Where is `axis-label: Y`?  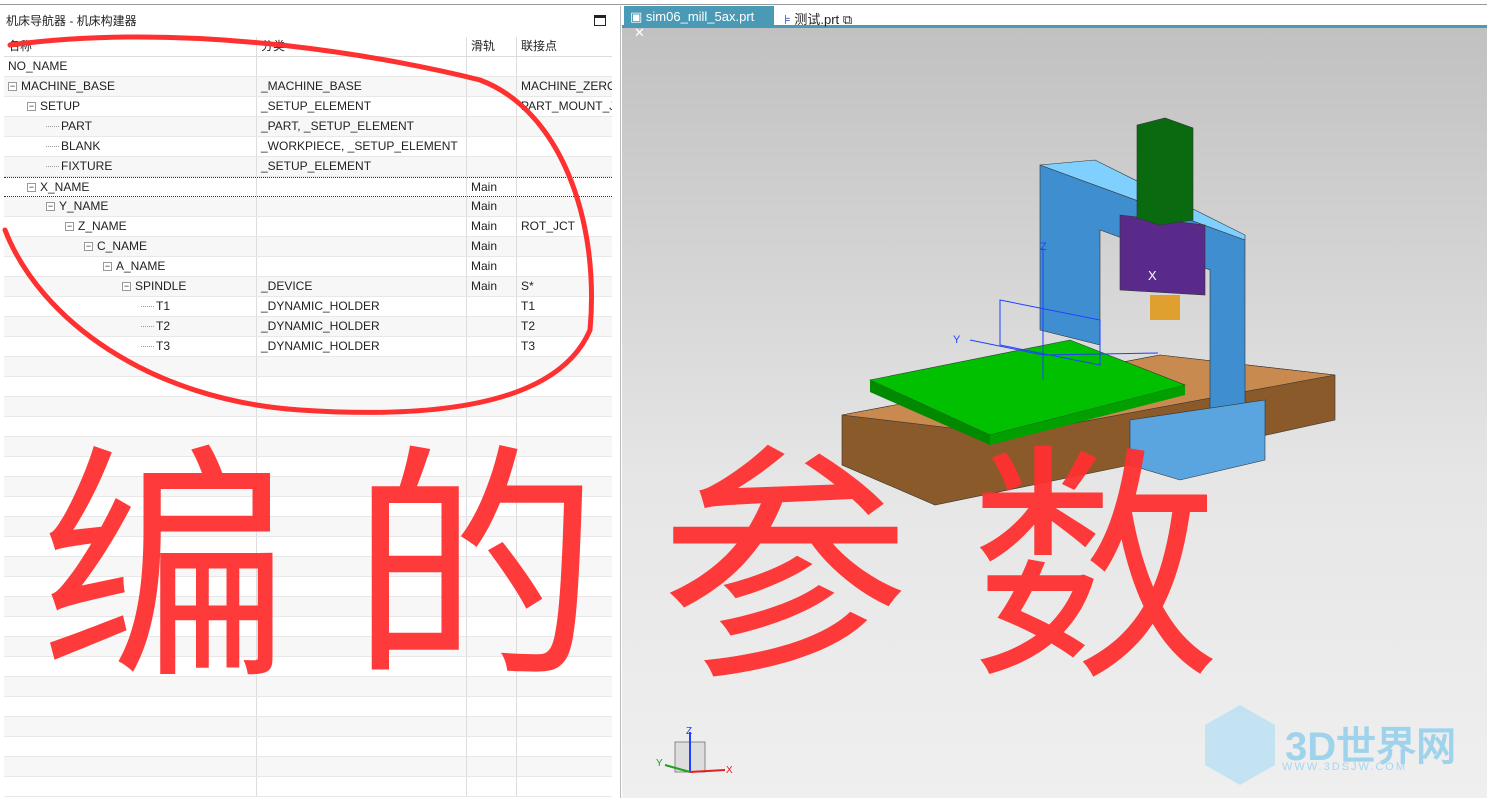 axis-label: Y is located at coordinates (957, 340).